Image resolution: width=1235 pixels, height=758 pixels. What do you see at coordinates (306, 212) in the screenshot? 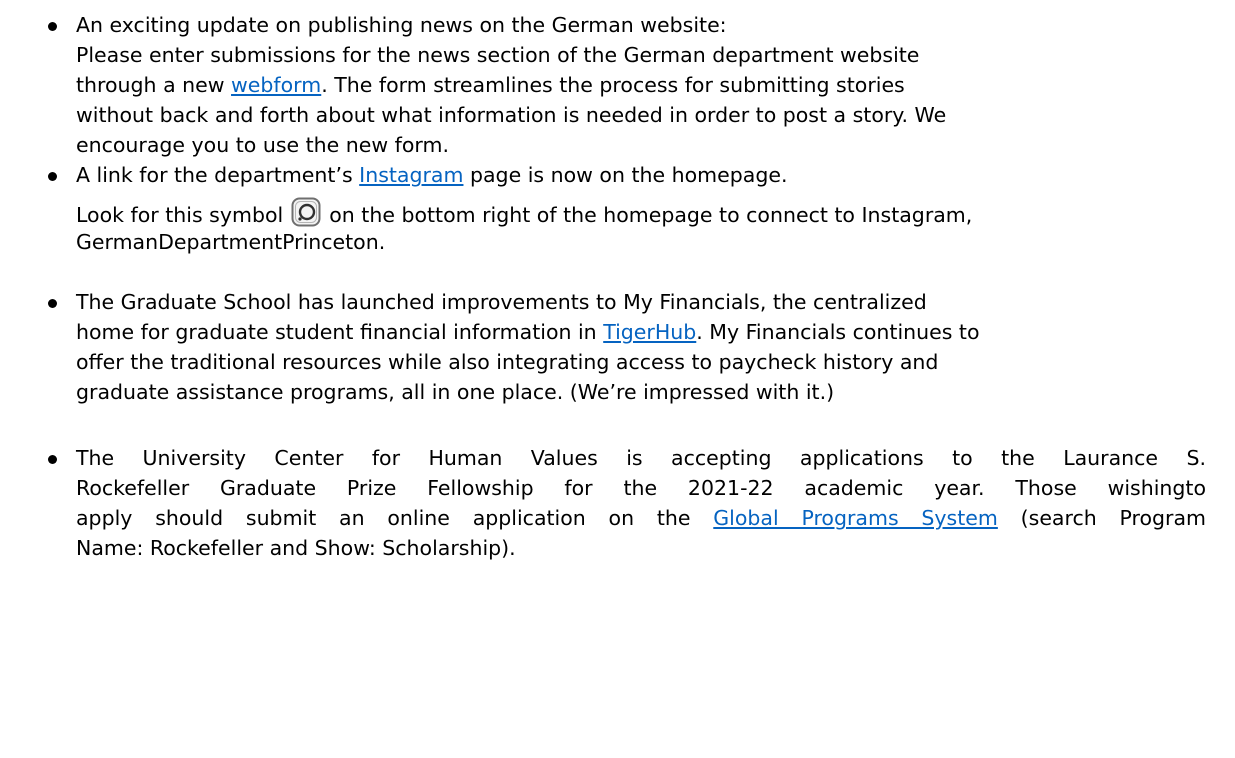
I see `instagram-icon` at bounding box center [306, 212].